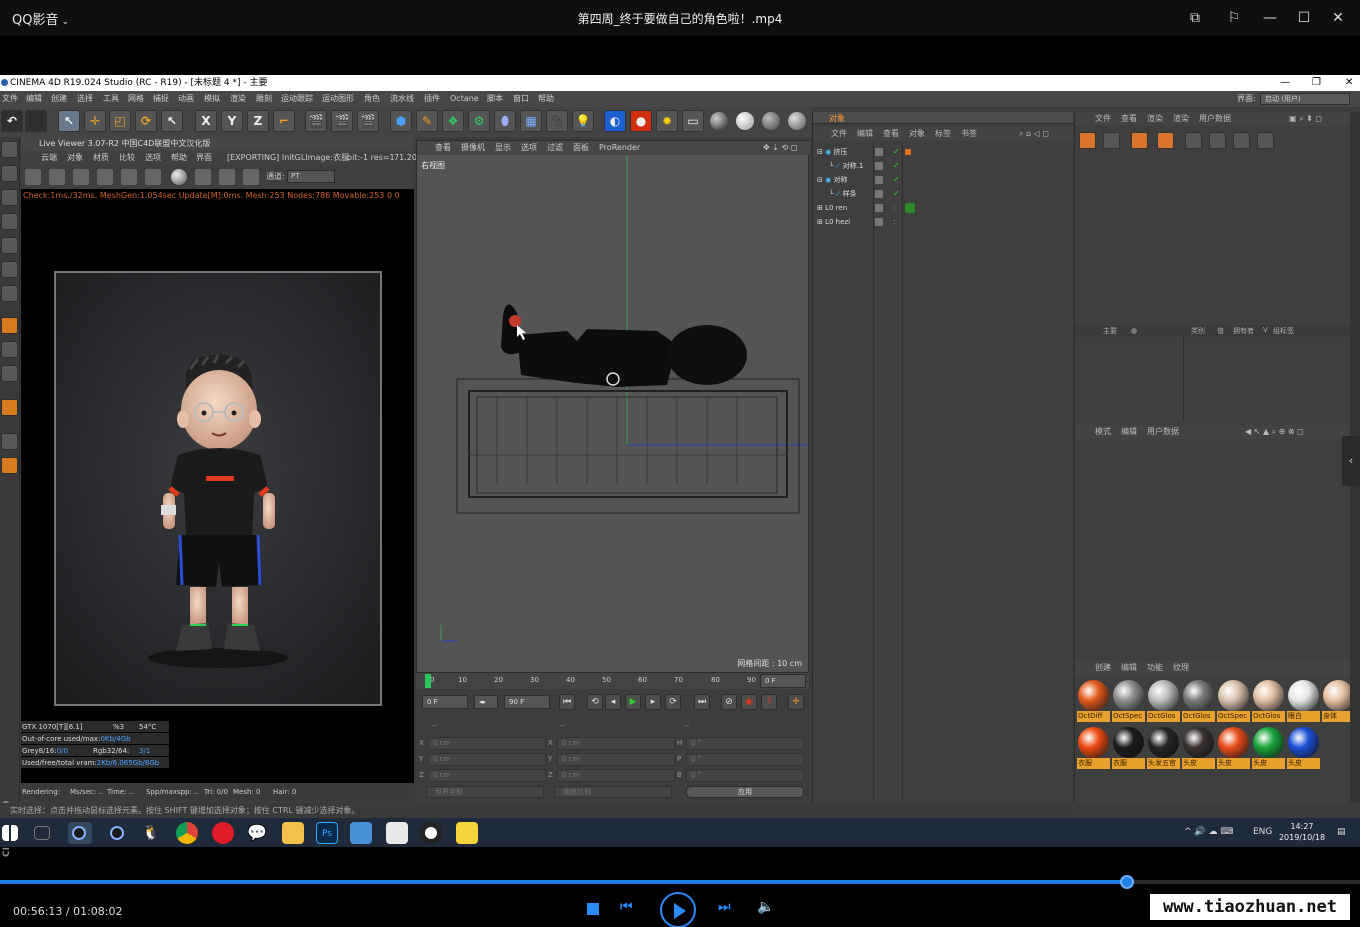  I want to click on menu-window: 窗口, so click(521, 99).